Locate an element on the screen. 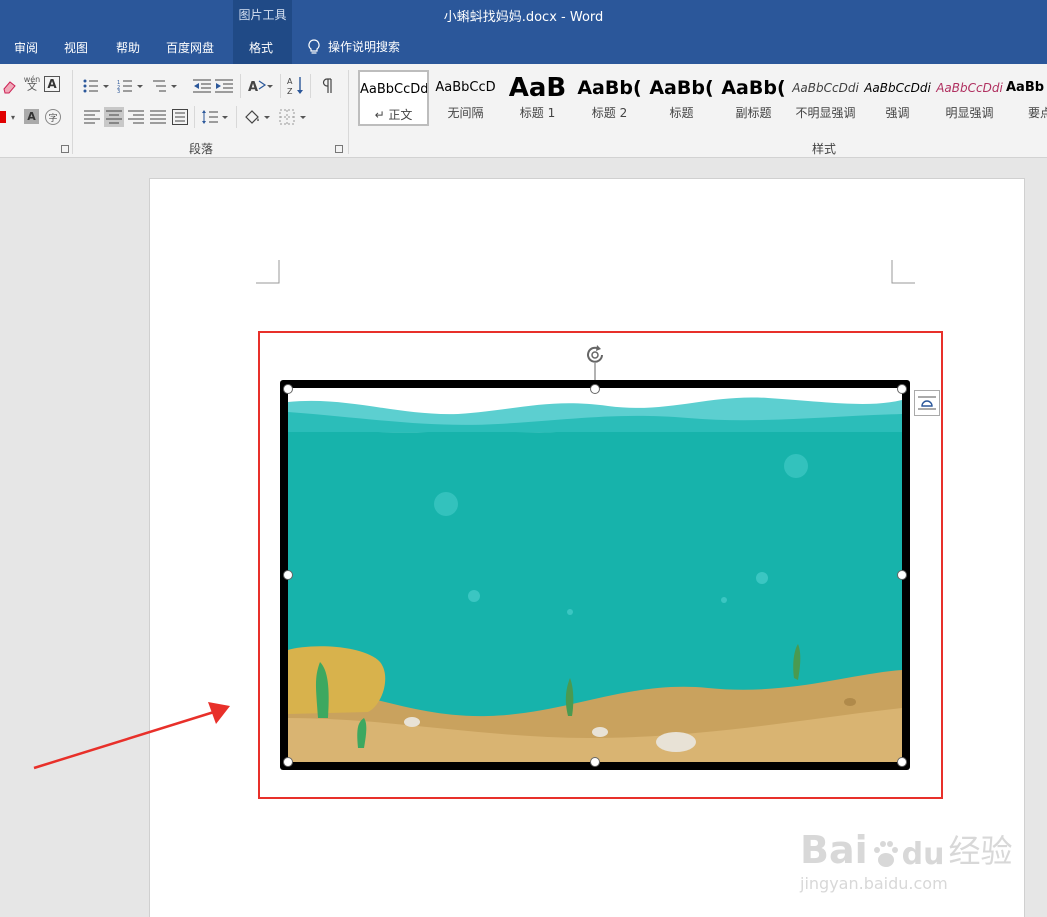 The height and width of the screenshot is (917, 1047). style-strong: AaBb 要点 is located at coordinates (1026, 98).